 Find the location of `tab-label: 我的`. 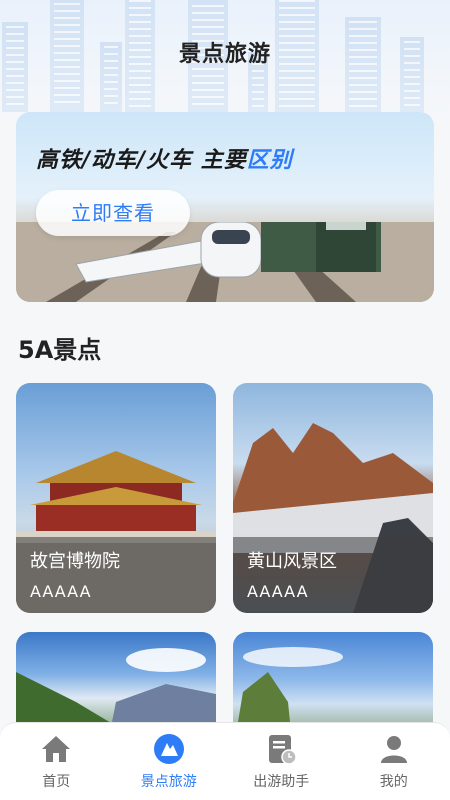

tab-label: 我的 is located at coordinates (393, 782).